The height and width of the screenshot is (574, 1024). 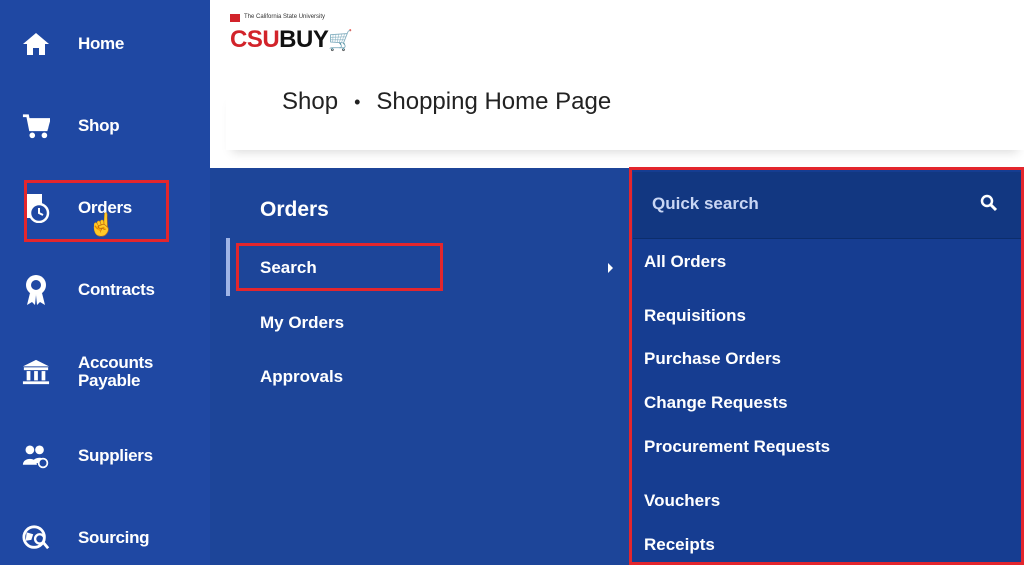 What do you see at coordinates (339, 267) in the screenshot?
I see `search-highlight-box` at bounding box center [339, 267].